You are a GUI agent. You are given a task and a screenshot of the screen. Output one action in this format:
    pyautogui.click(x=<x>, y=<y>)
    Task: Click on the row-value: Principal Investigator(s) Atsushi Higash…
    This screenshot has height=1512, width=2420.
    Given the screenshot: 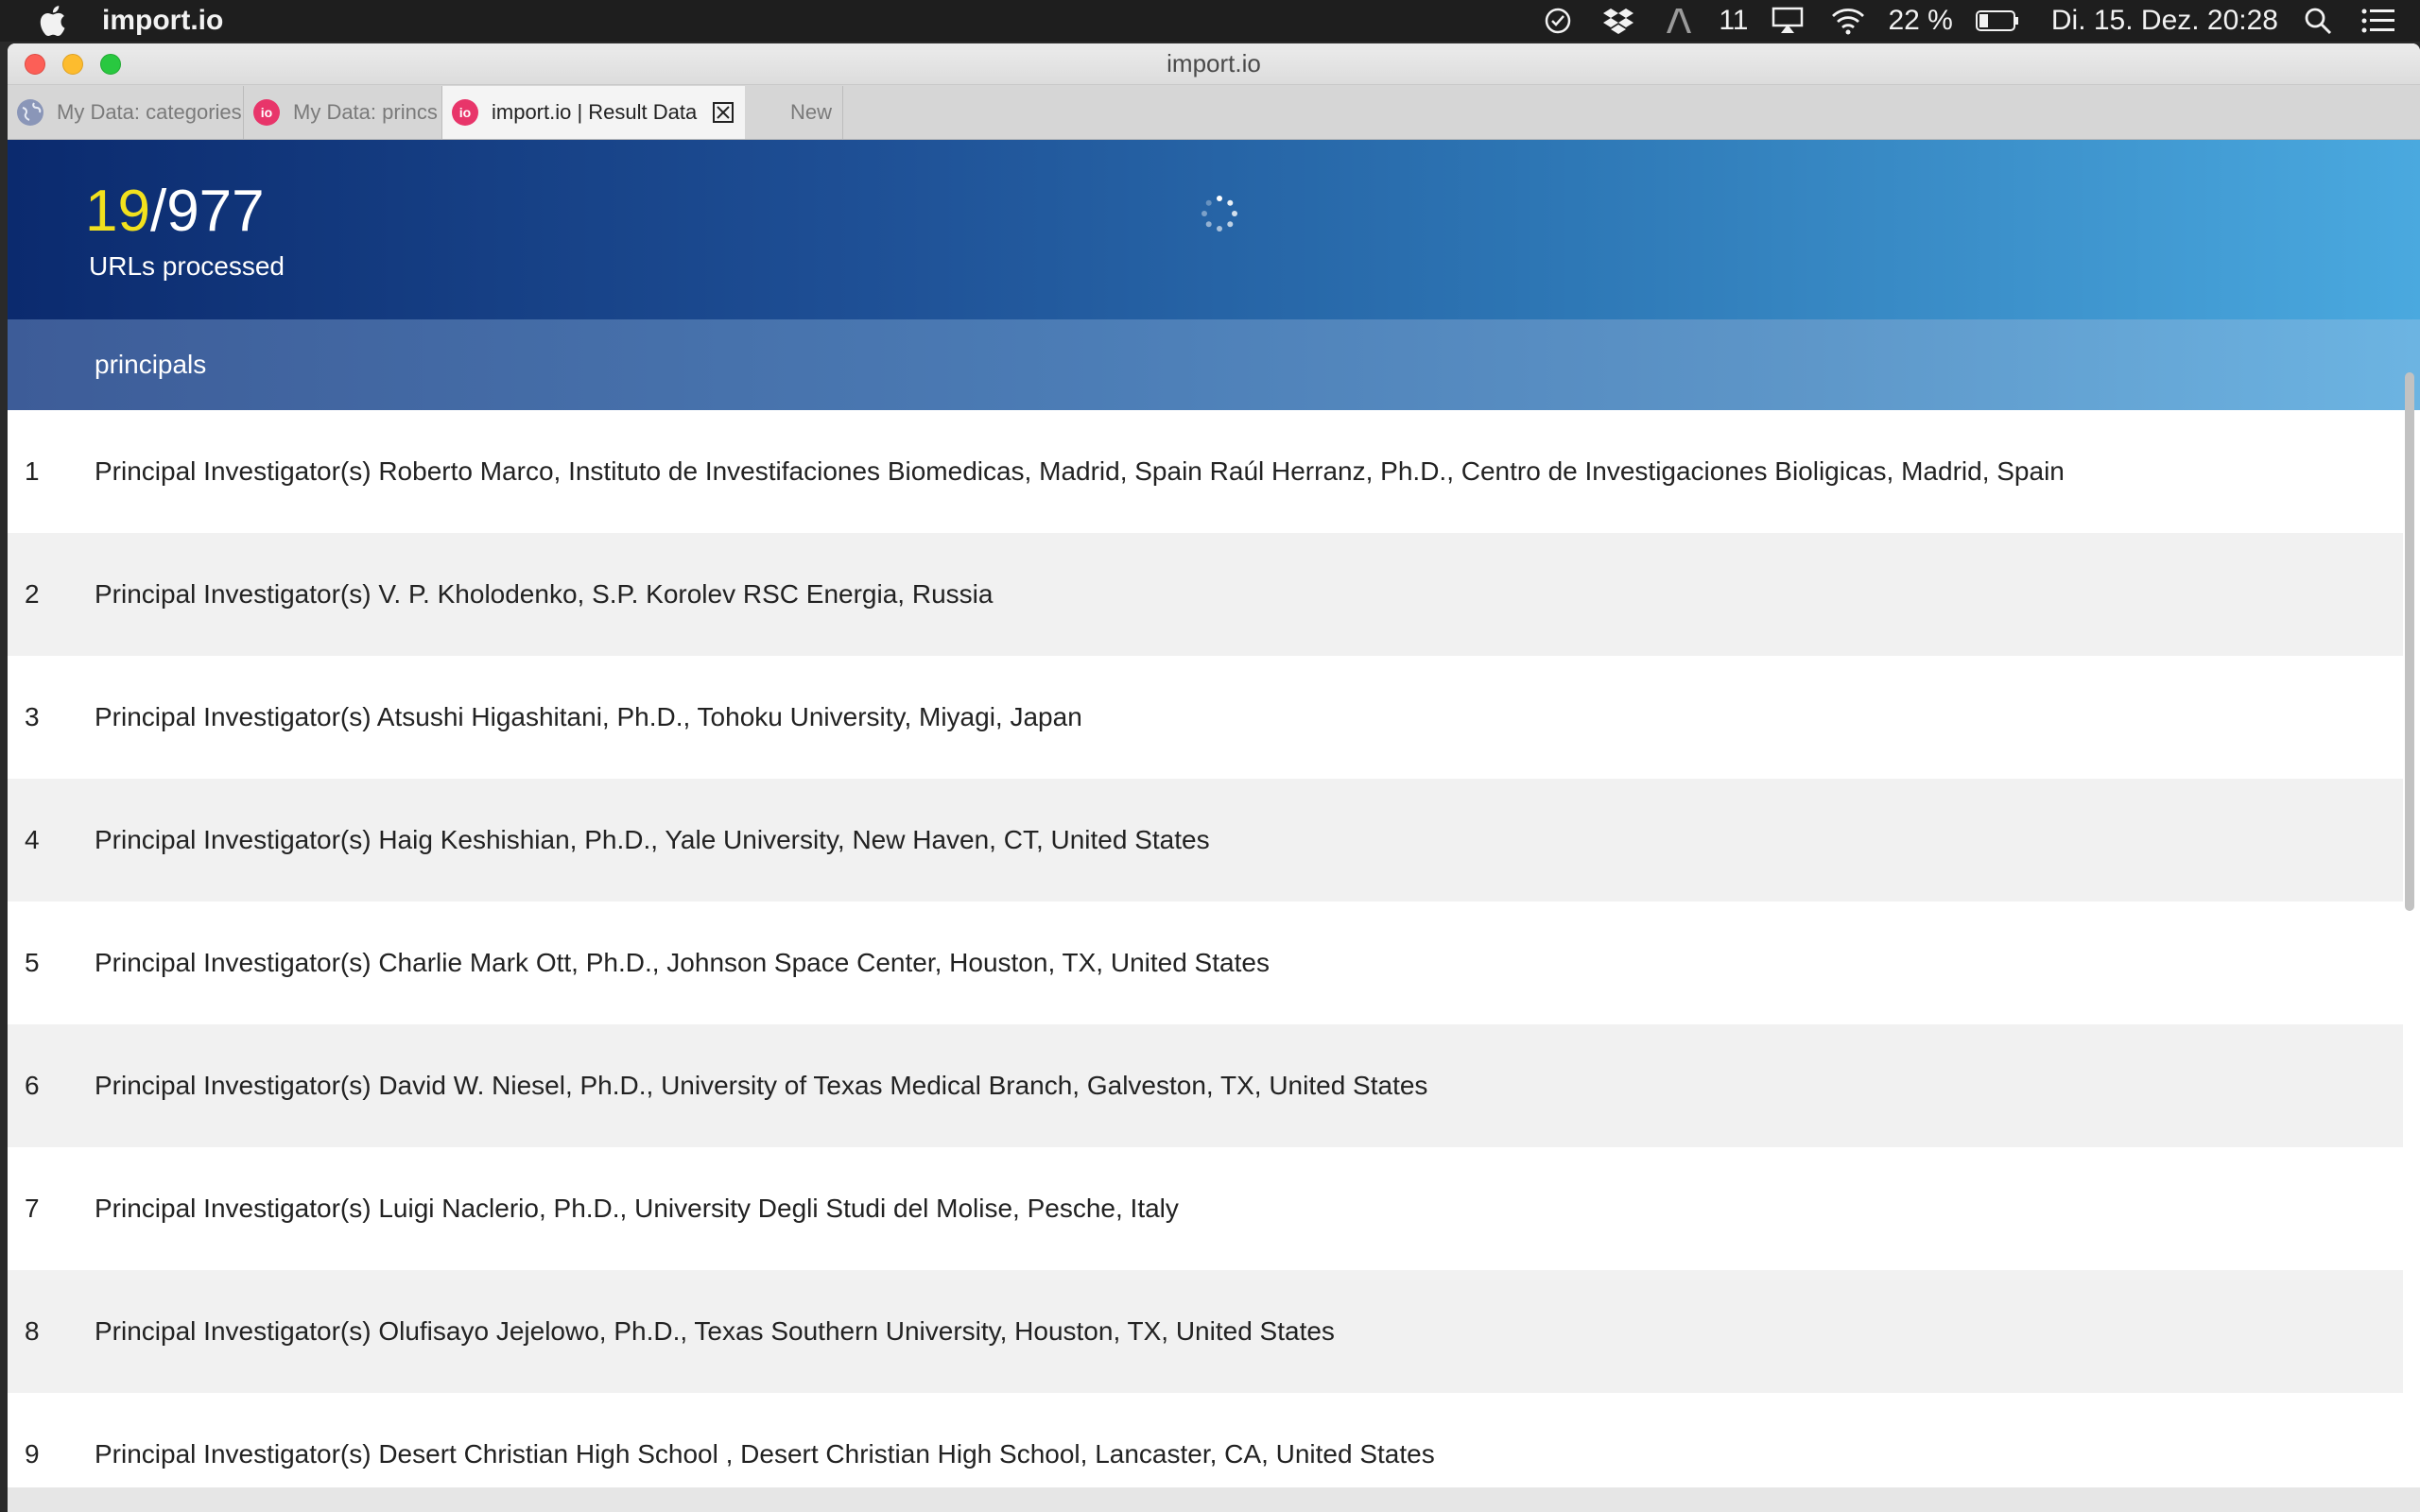 What is the action you would take?
    pyautogui.click(x=589, y=716)
    